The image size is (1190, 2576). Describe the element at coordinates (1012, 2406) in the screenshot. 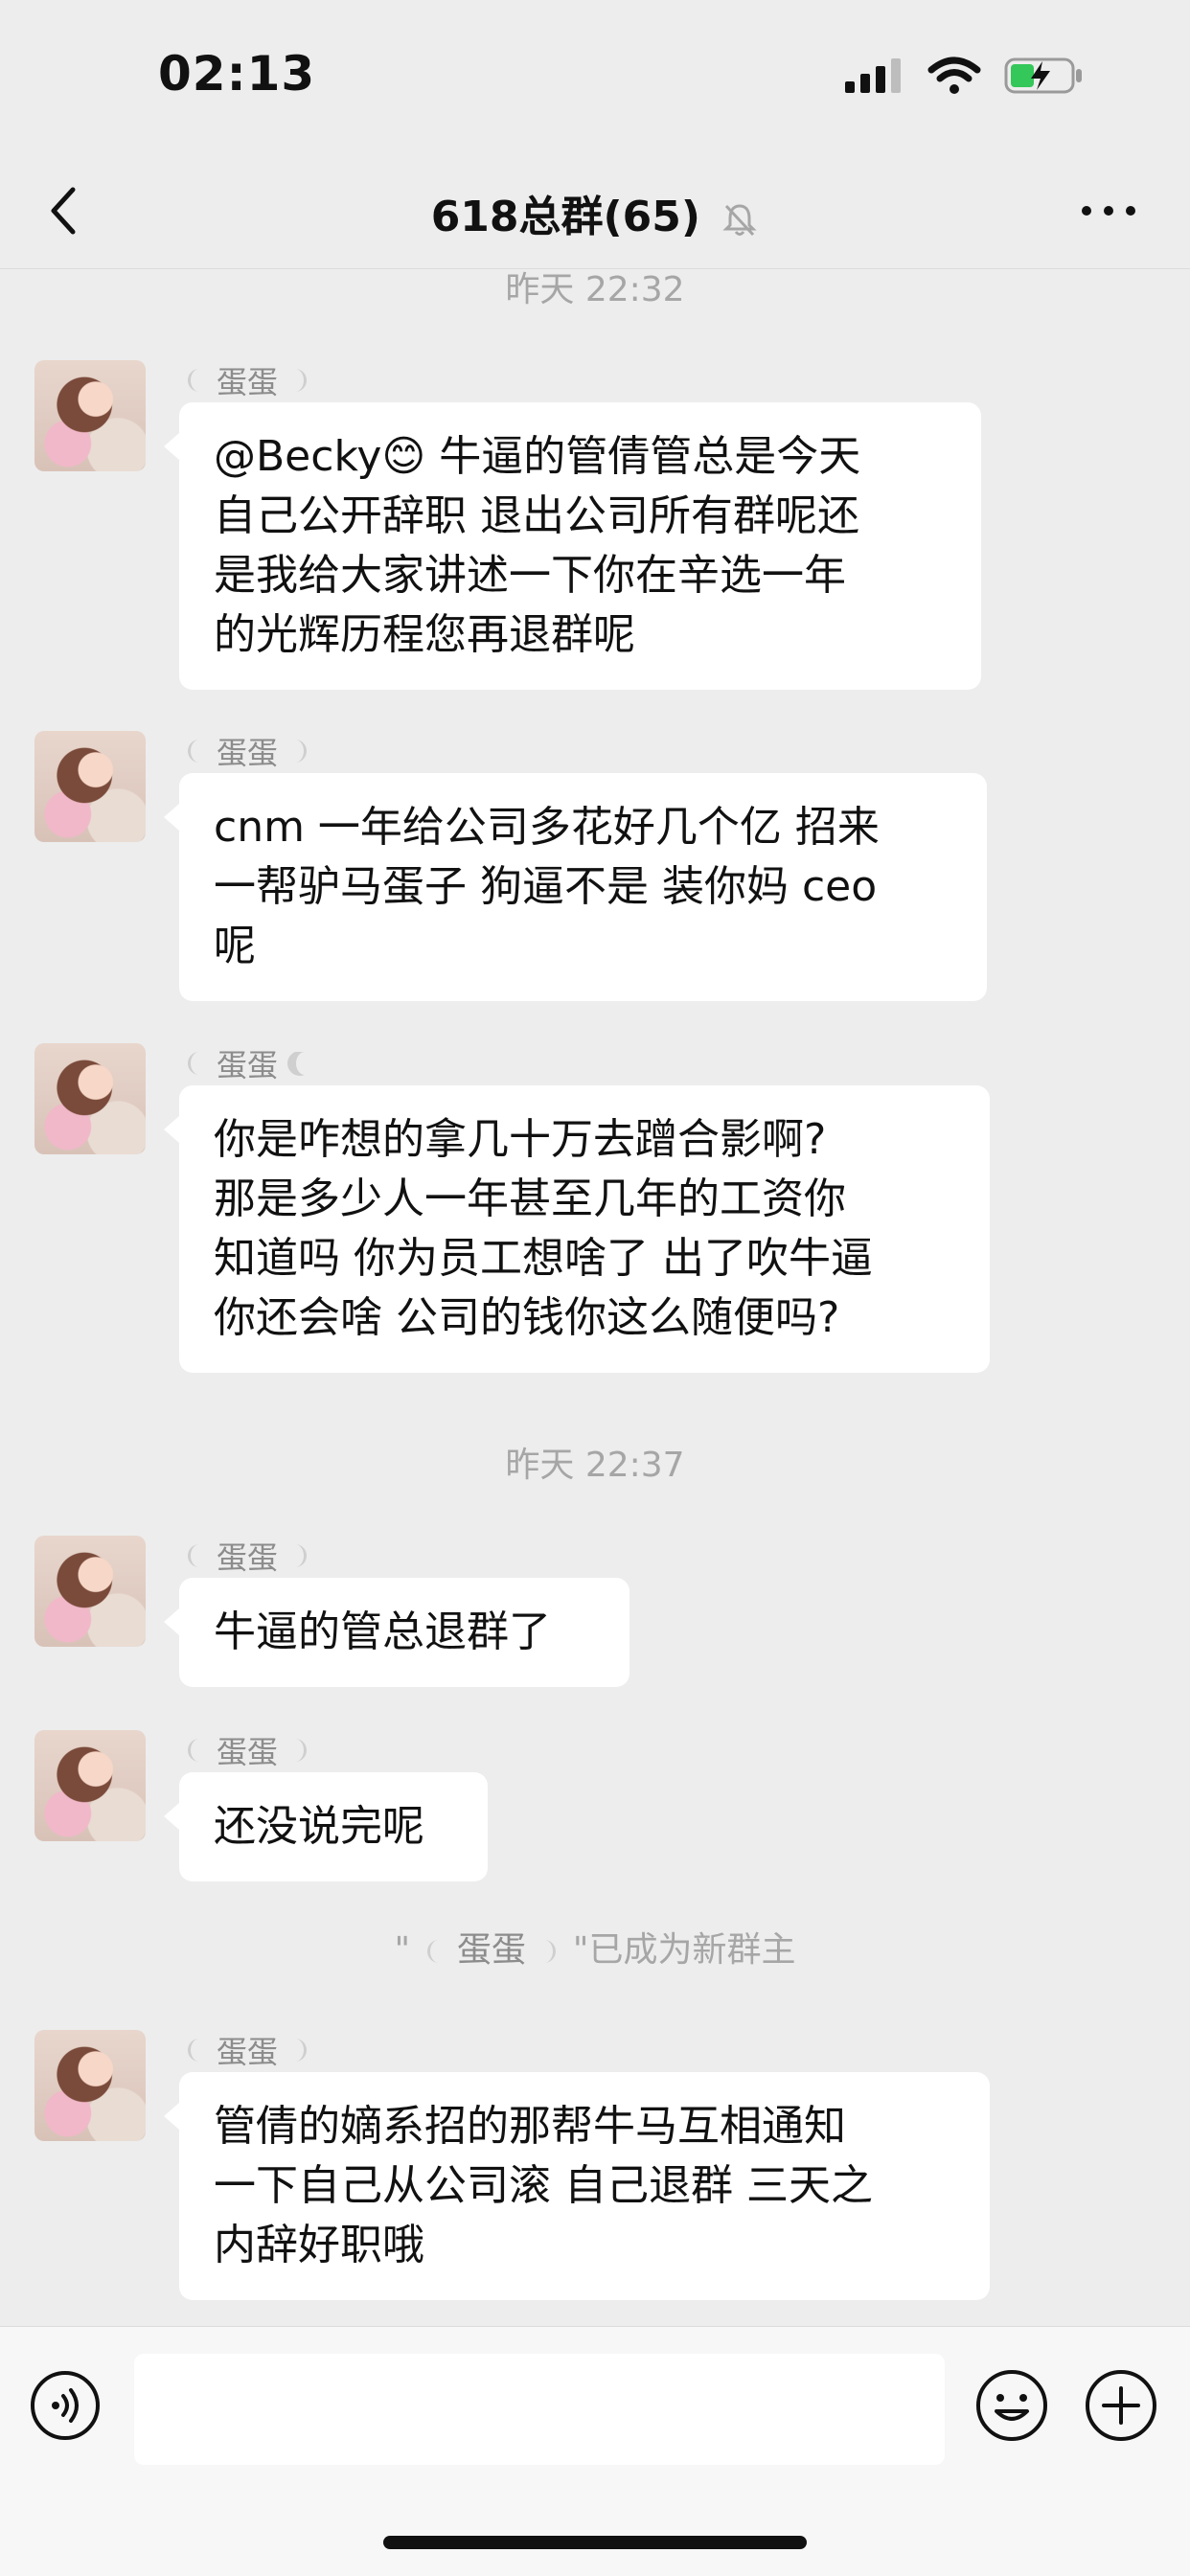

I see `emoji-icon` at that location.